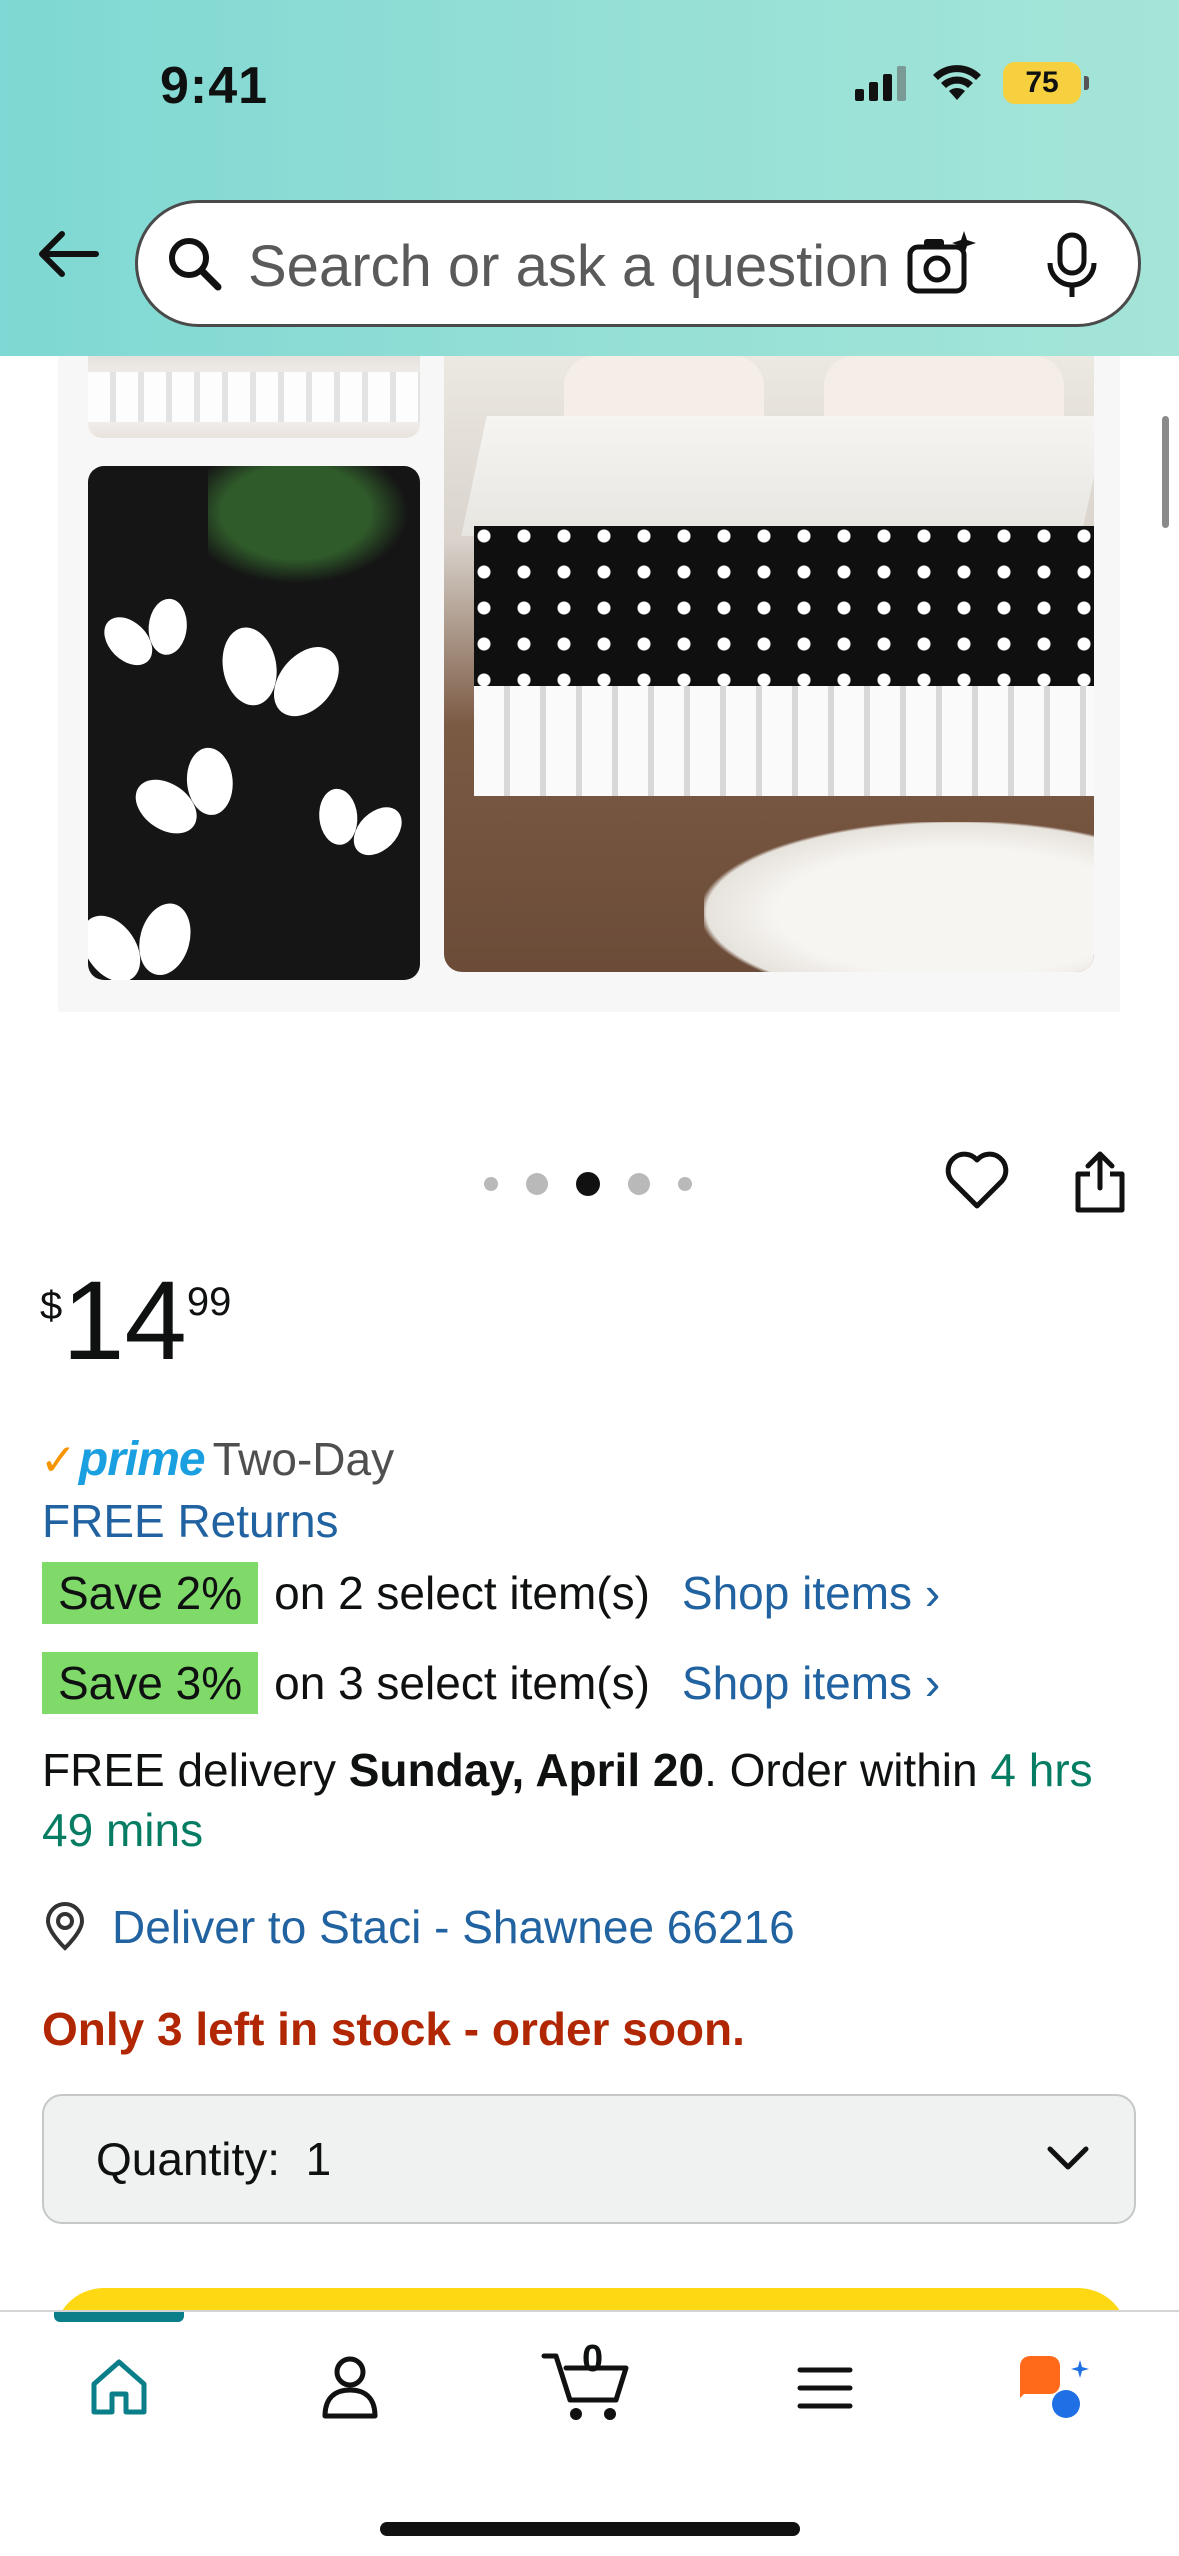 This screenshot has width=1179, height=2556. I want to click on carousel-dot-active, so click(588, 1184).